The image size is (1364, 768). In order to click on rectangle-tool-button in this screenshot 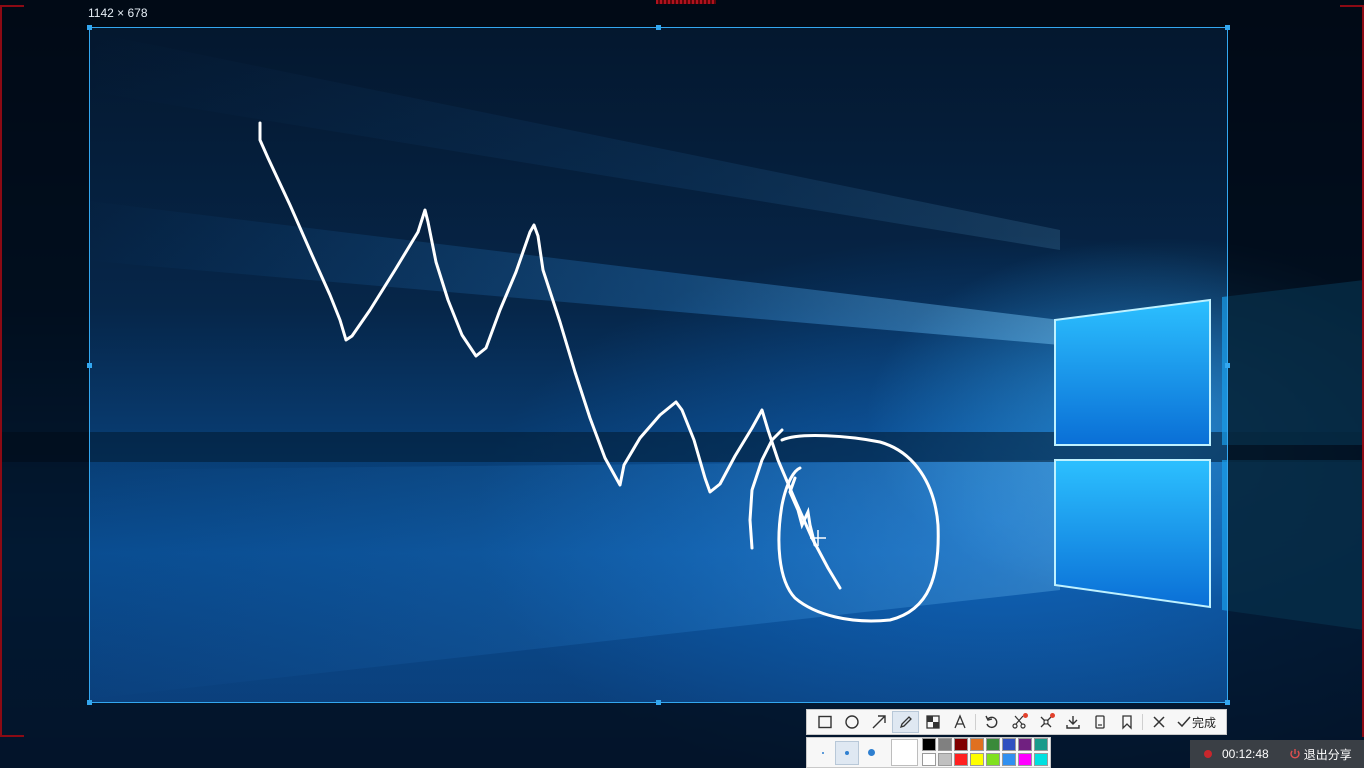, I will do `click(824, 722)`.